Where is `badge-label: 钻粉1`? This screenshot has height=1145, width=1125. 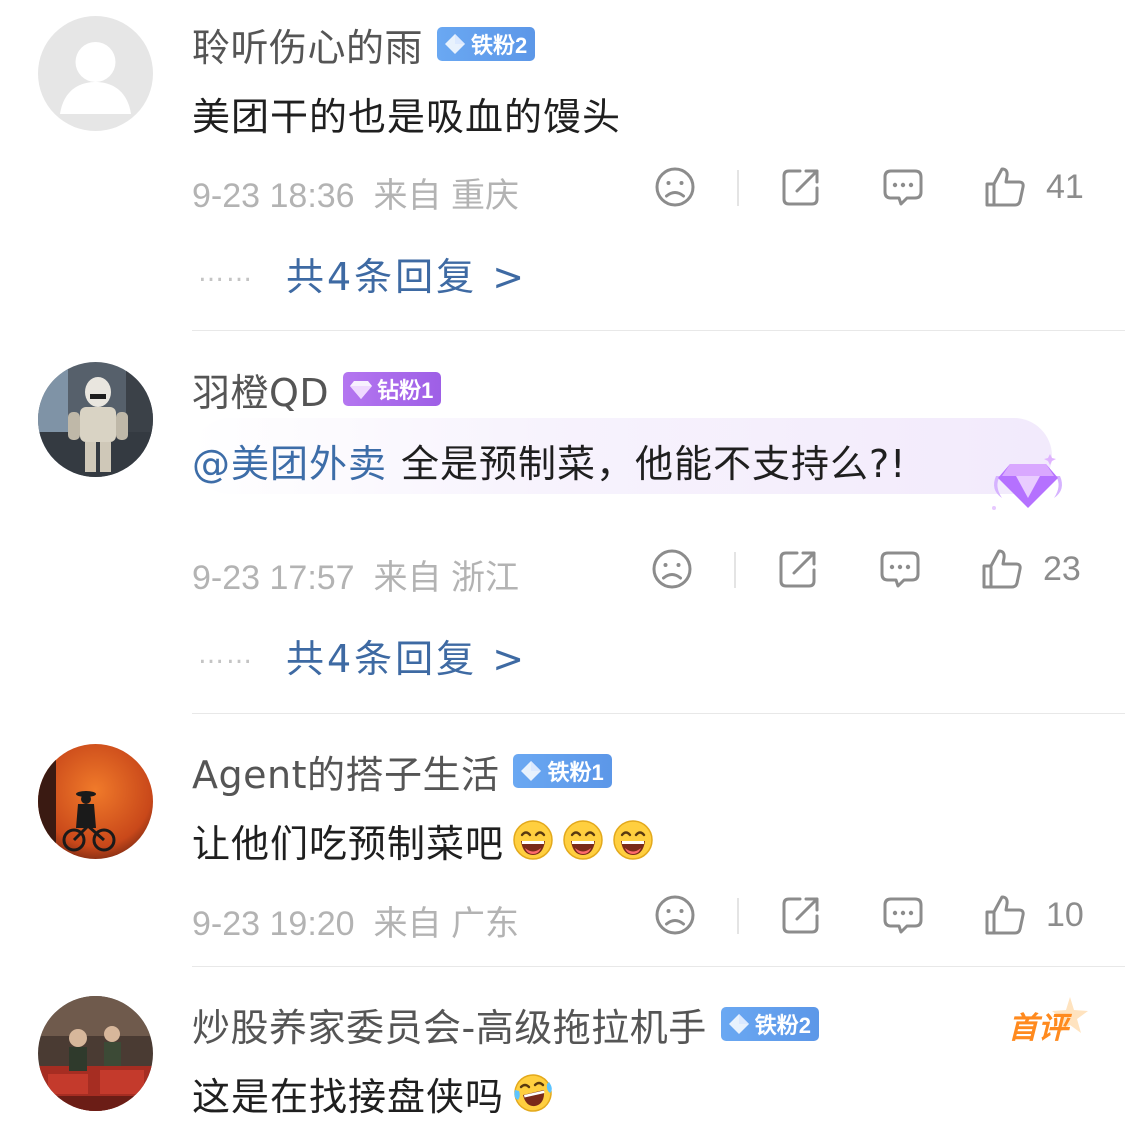
badge-label: 钻粉1 is located at coordinates (405, 390).